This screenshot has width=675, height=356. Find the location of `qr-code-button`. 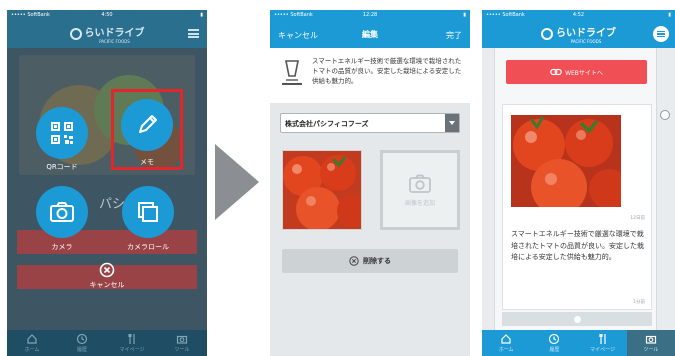

qr-code-button is located at coordinates (62, 133).